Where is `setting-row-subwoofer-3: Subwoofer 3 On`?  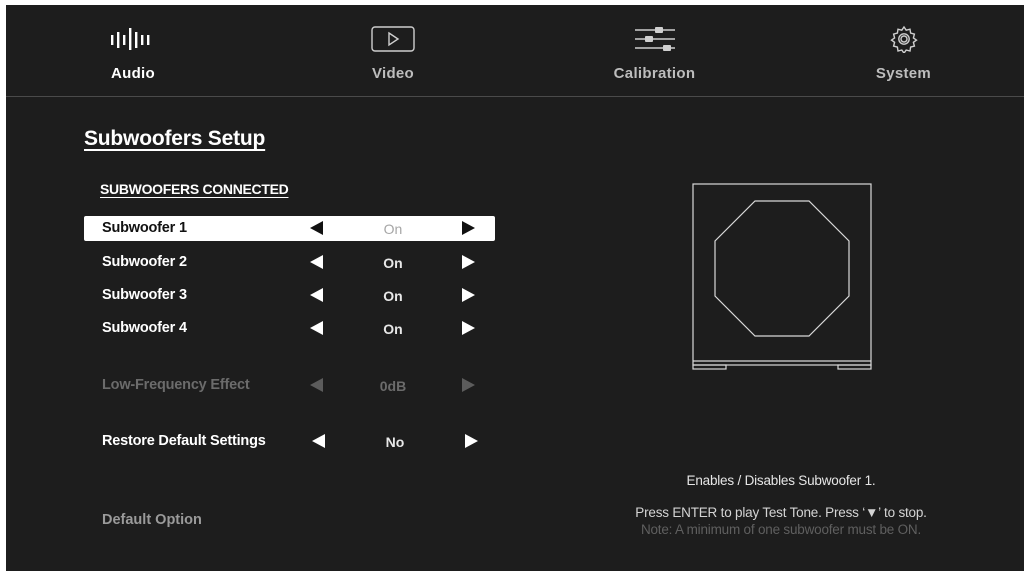
setting-row-subwoofer-3: Subwoofer 3 On is located at coordinates (289, 295).